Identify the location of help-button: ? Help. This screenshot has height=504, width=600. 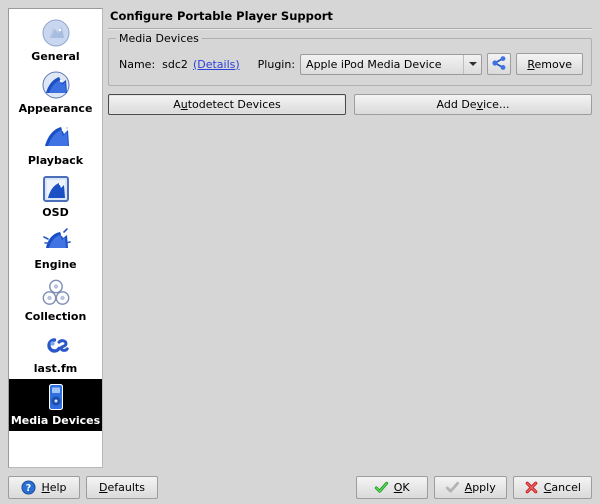
(44, 487).